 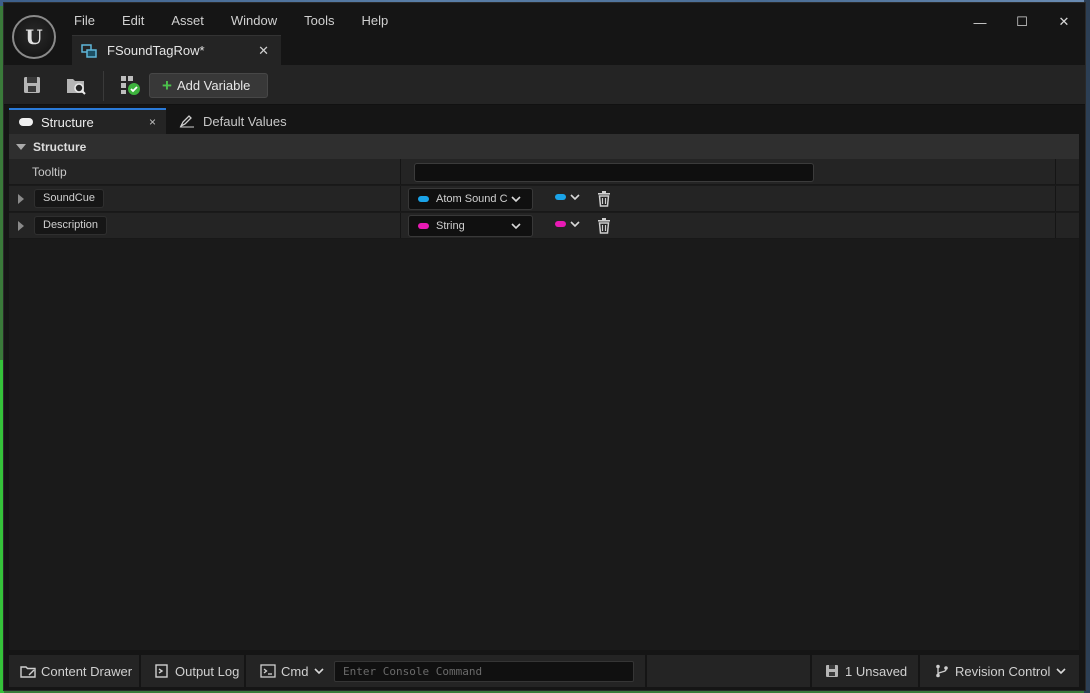 I want to click on apply-checked-icon, so click(x=130, y=85).